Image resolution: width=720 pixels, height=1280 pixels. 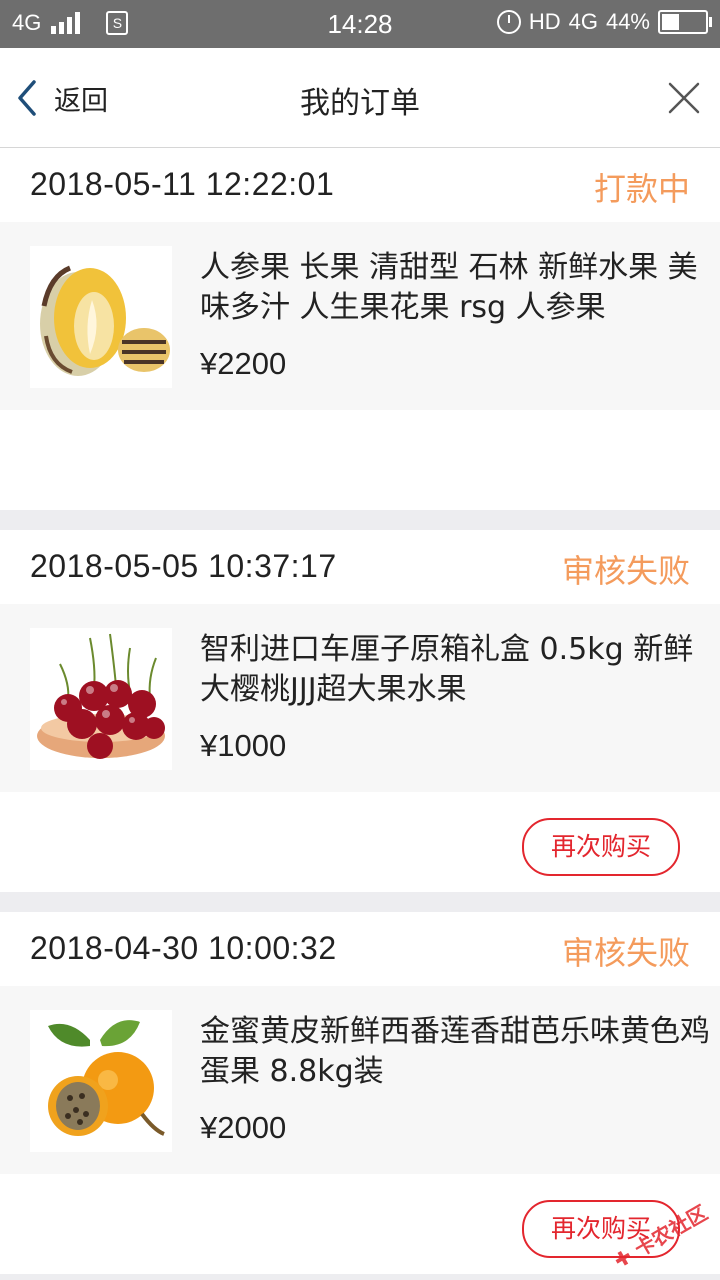 What do you see at coordinates (183, 948) in the screenshot?
I see `order-time: 2018-04-30 10:00:32` at bounding box center [183, 948].